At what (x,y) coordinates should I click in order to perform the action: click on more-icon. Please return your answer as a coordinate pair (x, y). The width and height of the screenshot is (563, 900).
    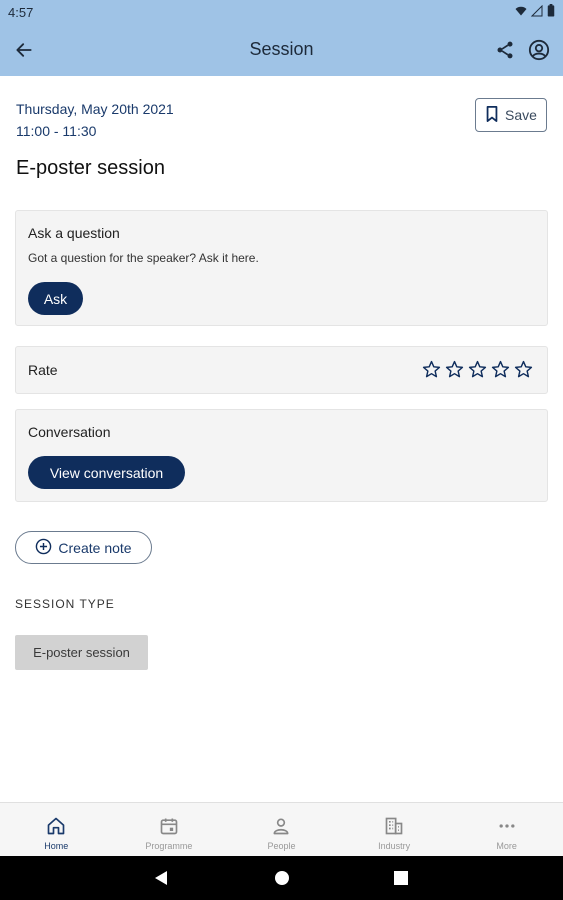
    Looking at the image, I should click on (507, 826).